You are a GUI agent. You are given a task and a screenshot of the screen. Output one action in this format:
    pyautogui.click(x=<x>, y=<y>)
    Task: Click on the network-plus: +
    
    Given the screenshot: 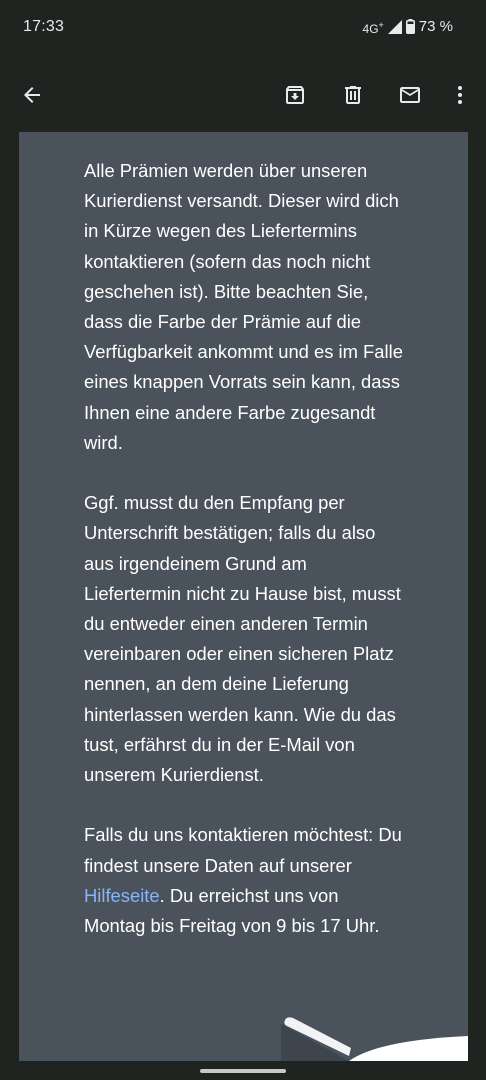 What is the action you would take?
    pyautogui.click(x=381, y=24)
    